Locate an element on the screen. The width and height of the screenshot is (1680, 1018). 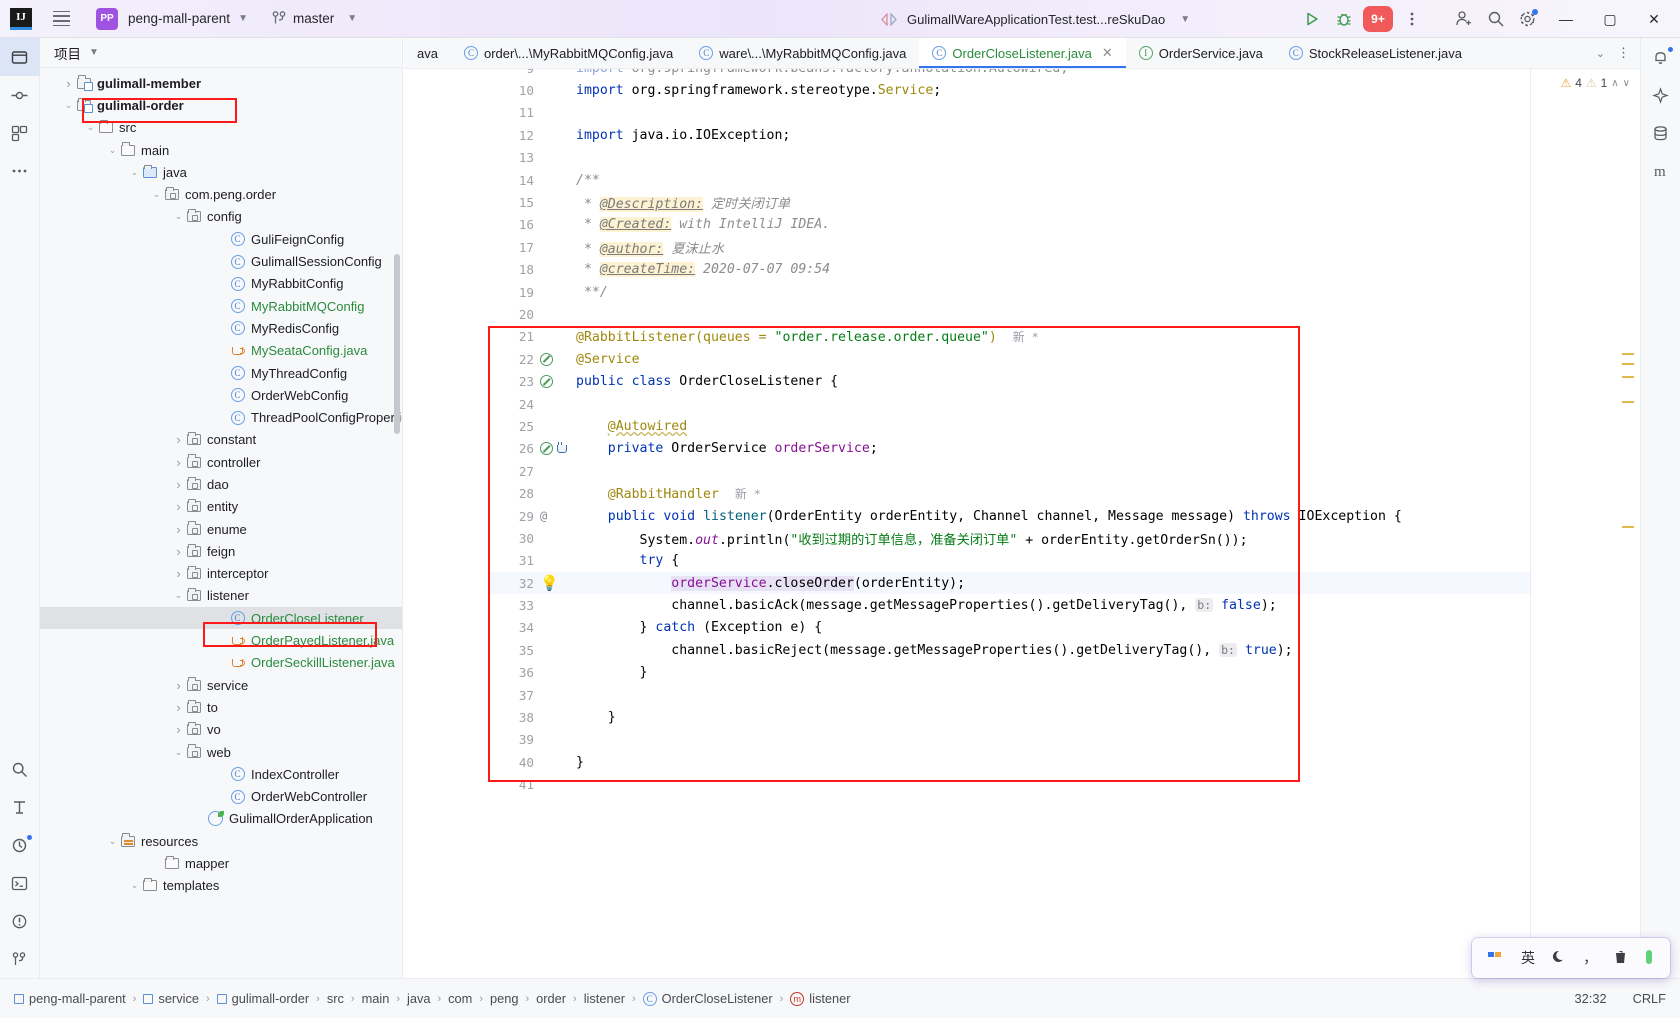
chevron-down-icon: ▼ is located at coordinates (243, 18).